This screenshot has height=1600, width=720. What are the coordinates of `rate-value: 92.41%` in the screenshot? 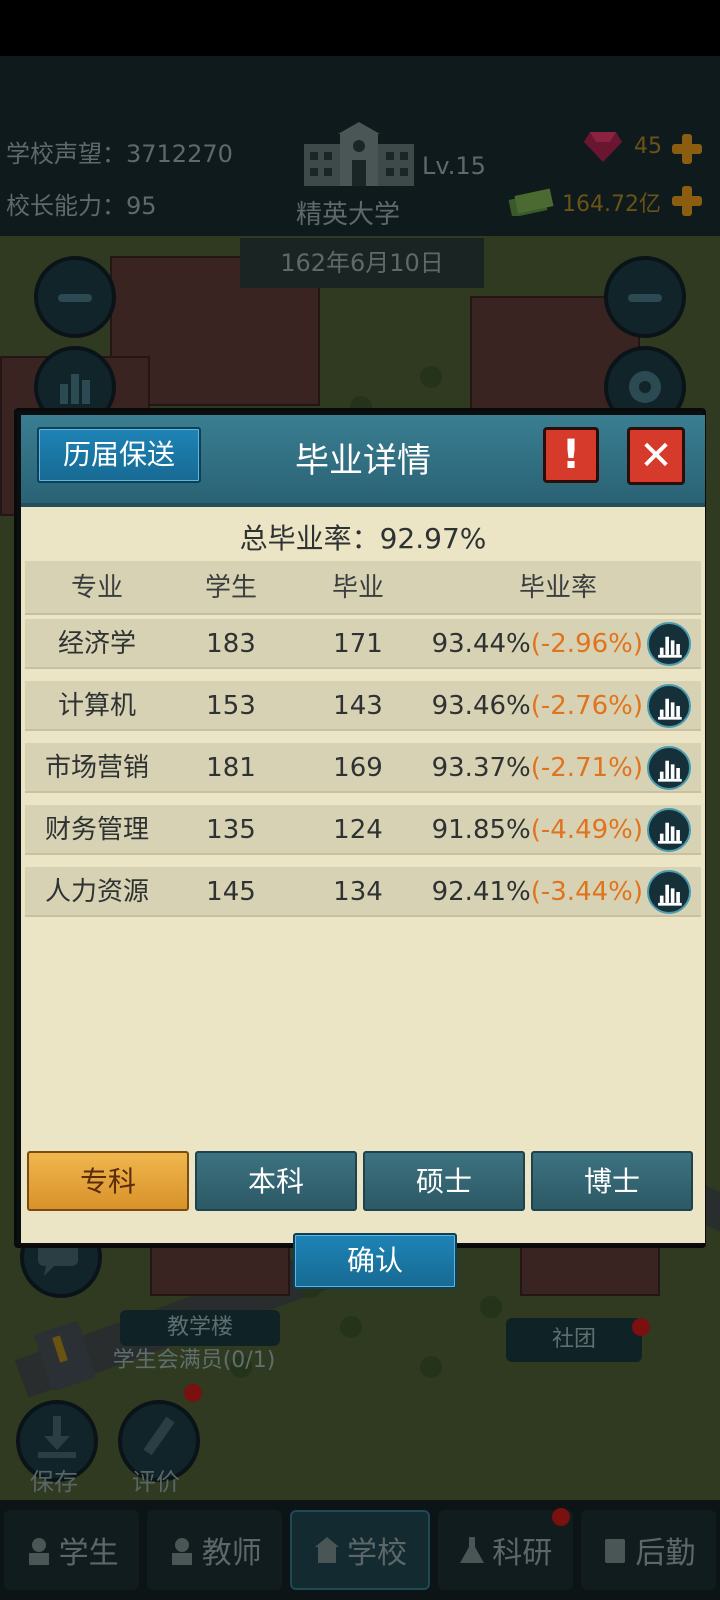 It's located at (481, 892).